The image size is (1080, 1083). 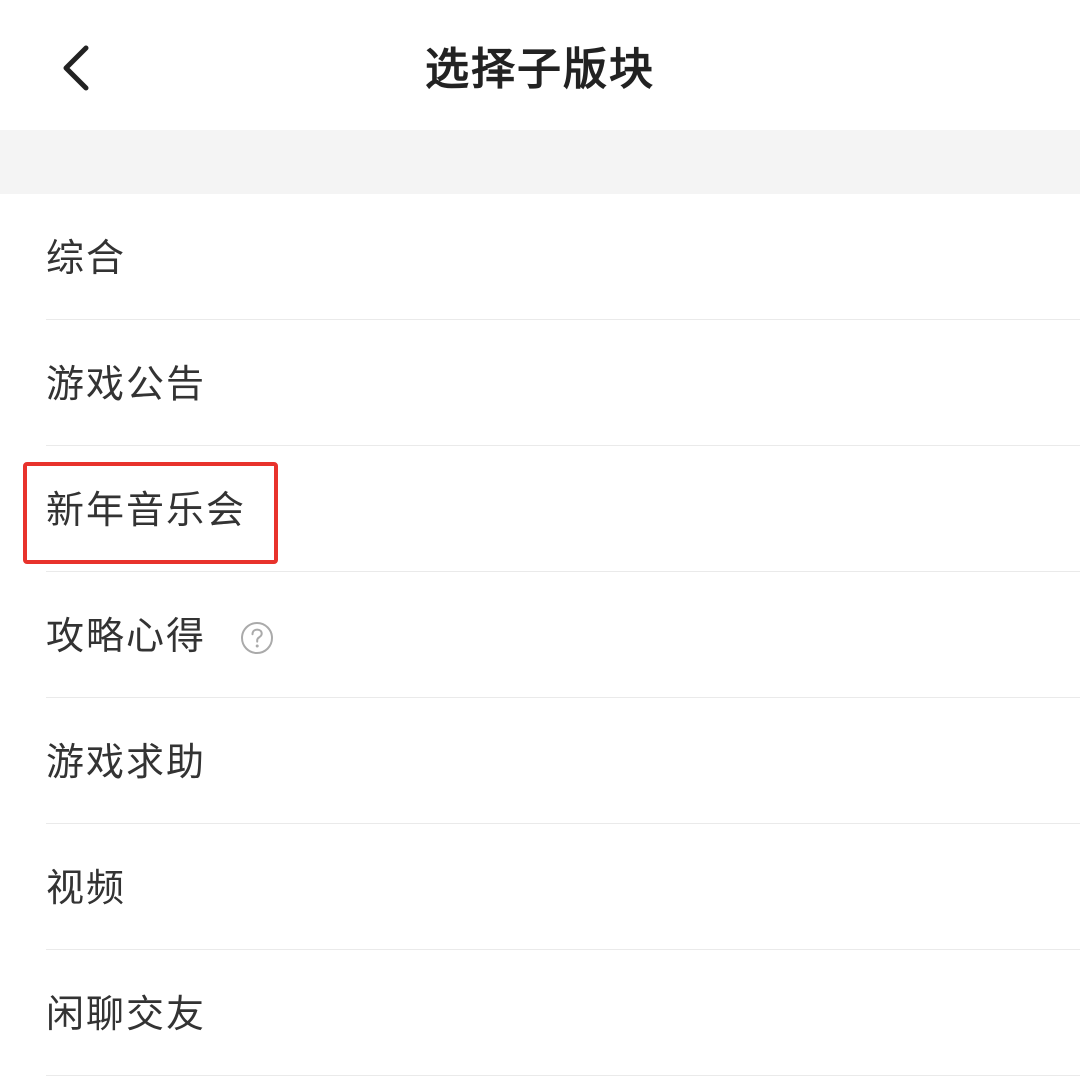 What do you see at coordinates (540, 69) in the screenshot?
I see `page-title: 选择子版块` at bounding box center [540, 69].